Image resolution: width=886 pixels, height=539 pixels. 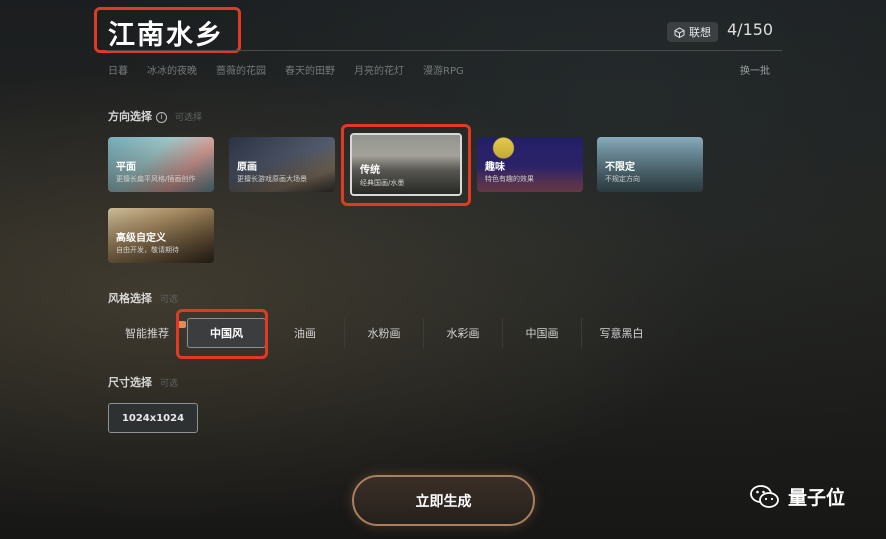 What do you see at coordinates (750, 29) in the screenshot?
I see `char-counter: 4/150` at bounding box center [750, 29].